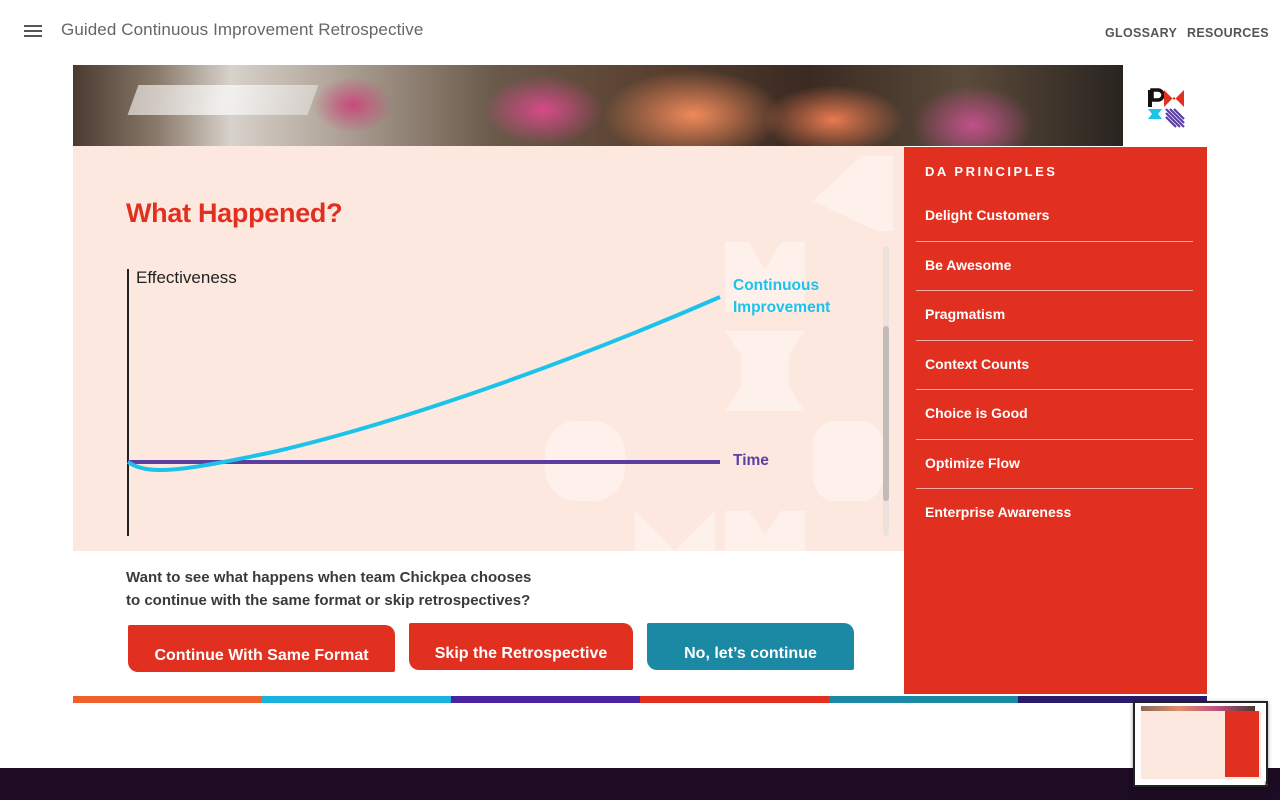  I want to click on skip-retrospective-button: Skip the Retrospective, so click(521, 646).